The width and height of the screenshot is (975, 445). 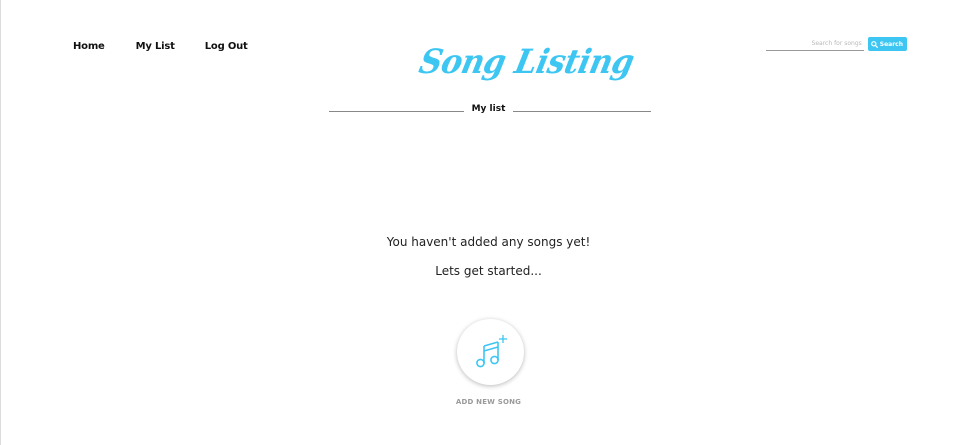 I want to click on section-title: My list, so click(x=488, y=109).